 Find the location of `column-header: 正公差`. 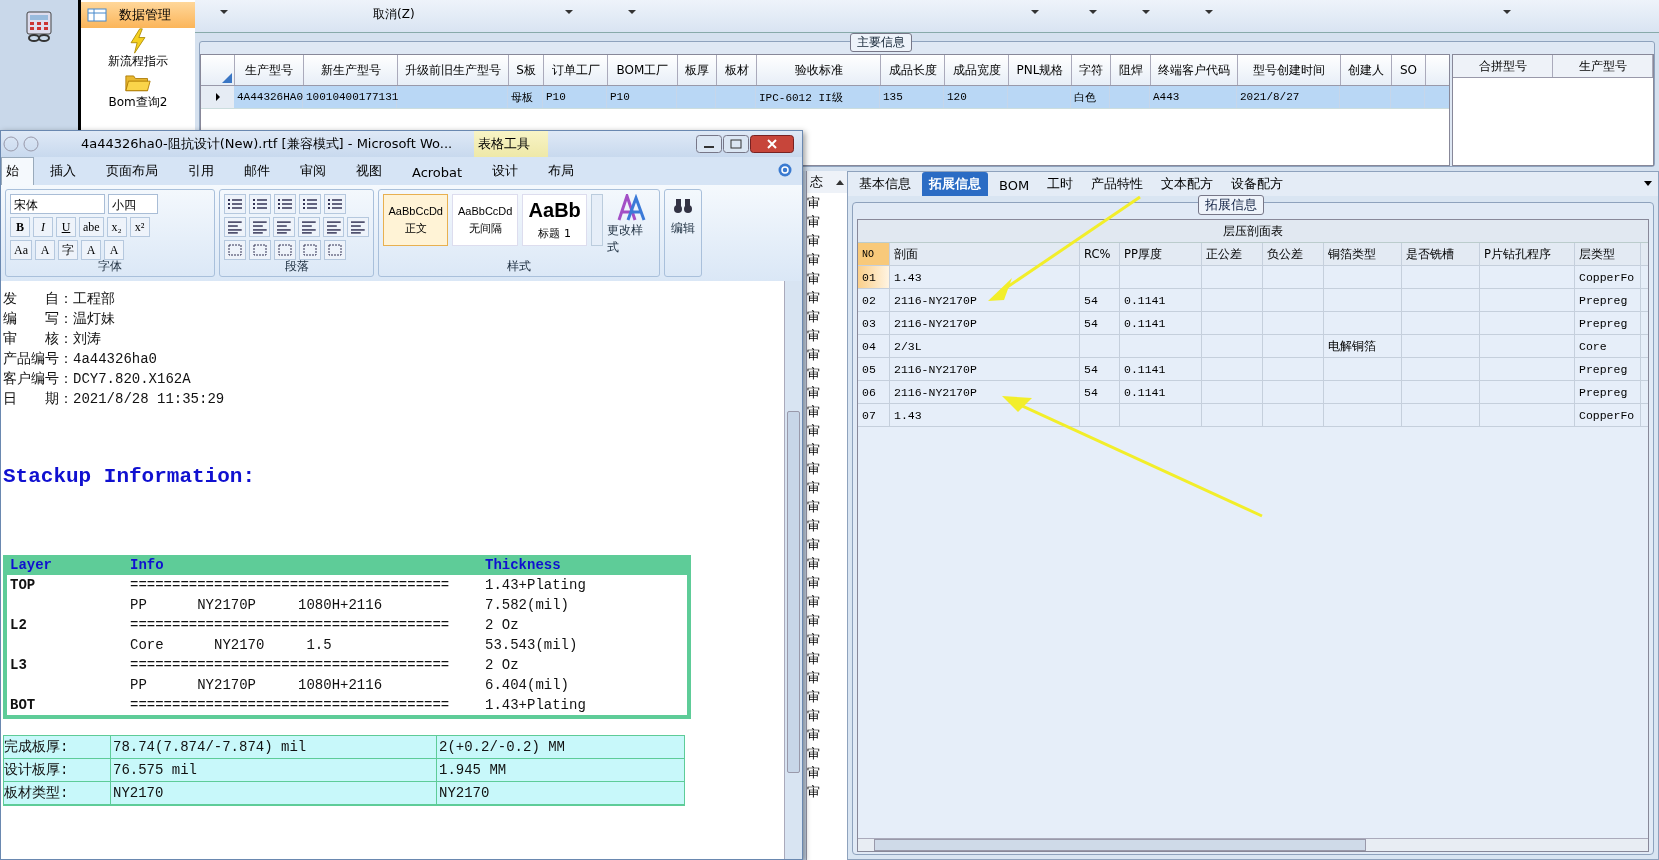

column-header: 正公差 is located at coordinates (1224, 254).